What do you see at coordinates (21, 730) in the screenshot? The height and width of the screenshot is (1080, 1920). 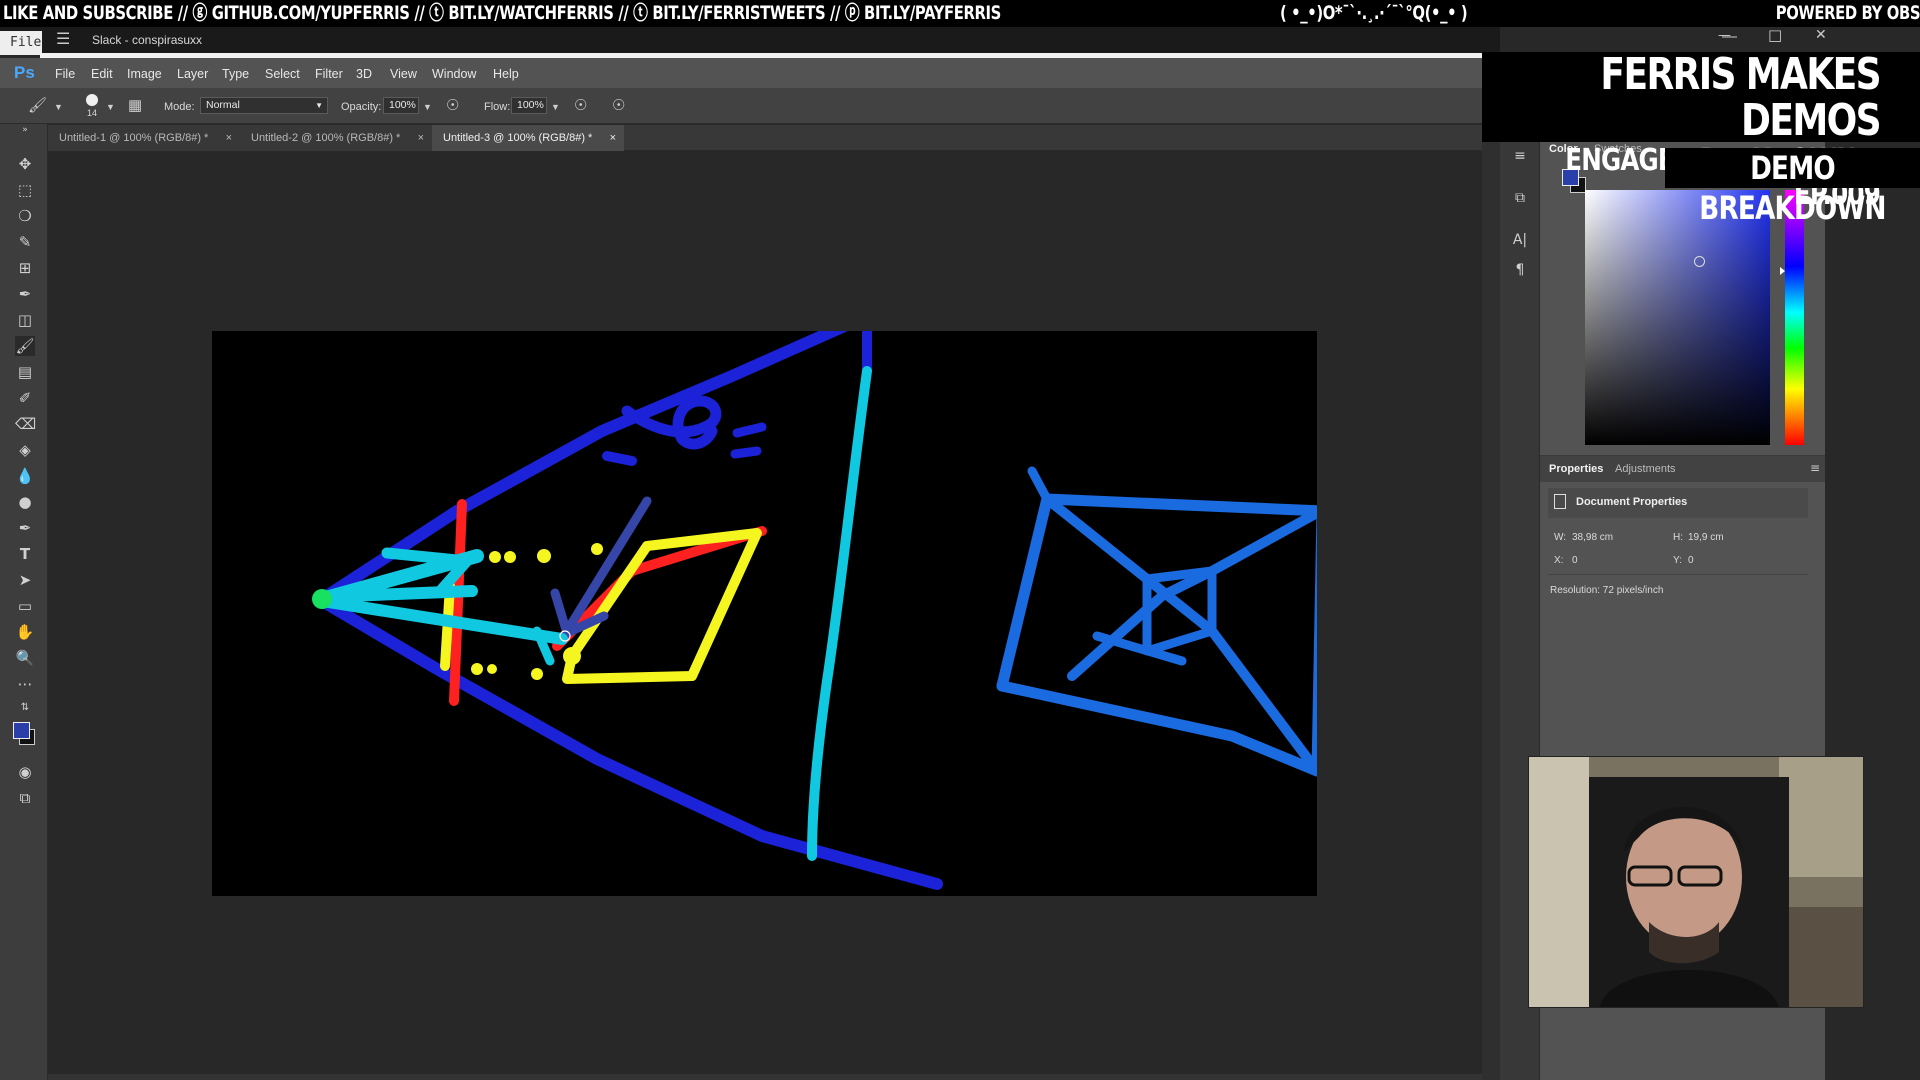 I see `foreground-color-swatch` at bounding box center [21, 730].